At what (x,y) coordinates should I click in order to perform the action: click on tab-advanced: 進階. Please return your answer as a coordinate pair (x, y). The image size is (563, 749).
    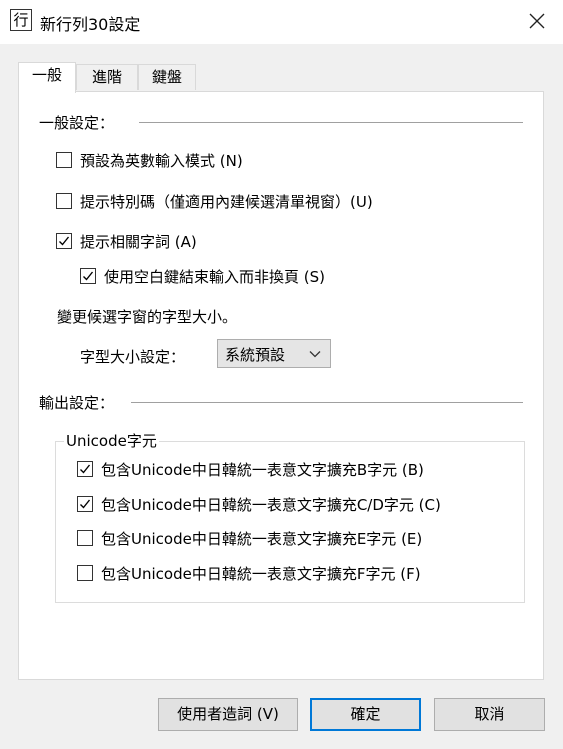
    Looking at the image, I should click on (107, 77).